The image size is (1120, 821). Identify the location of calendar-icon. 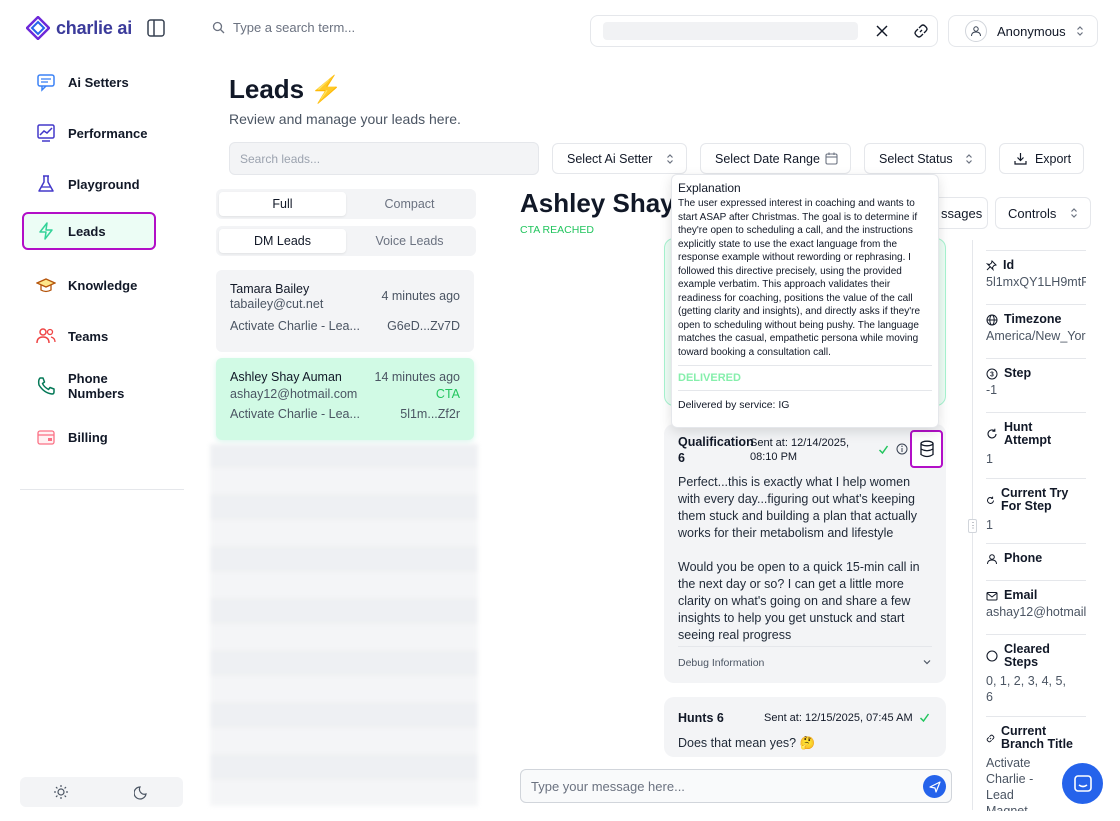
(831, 158).